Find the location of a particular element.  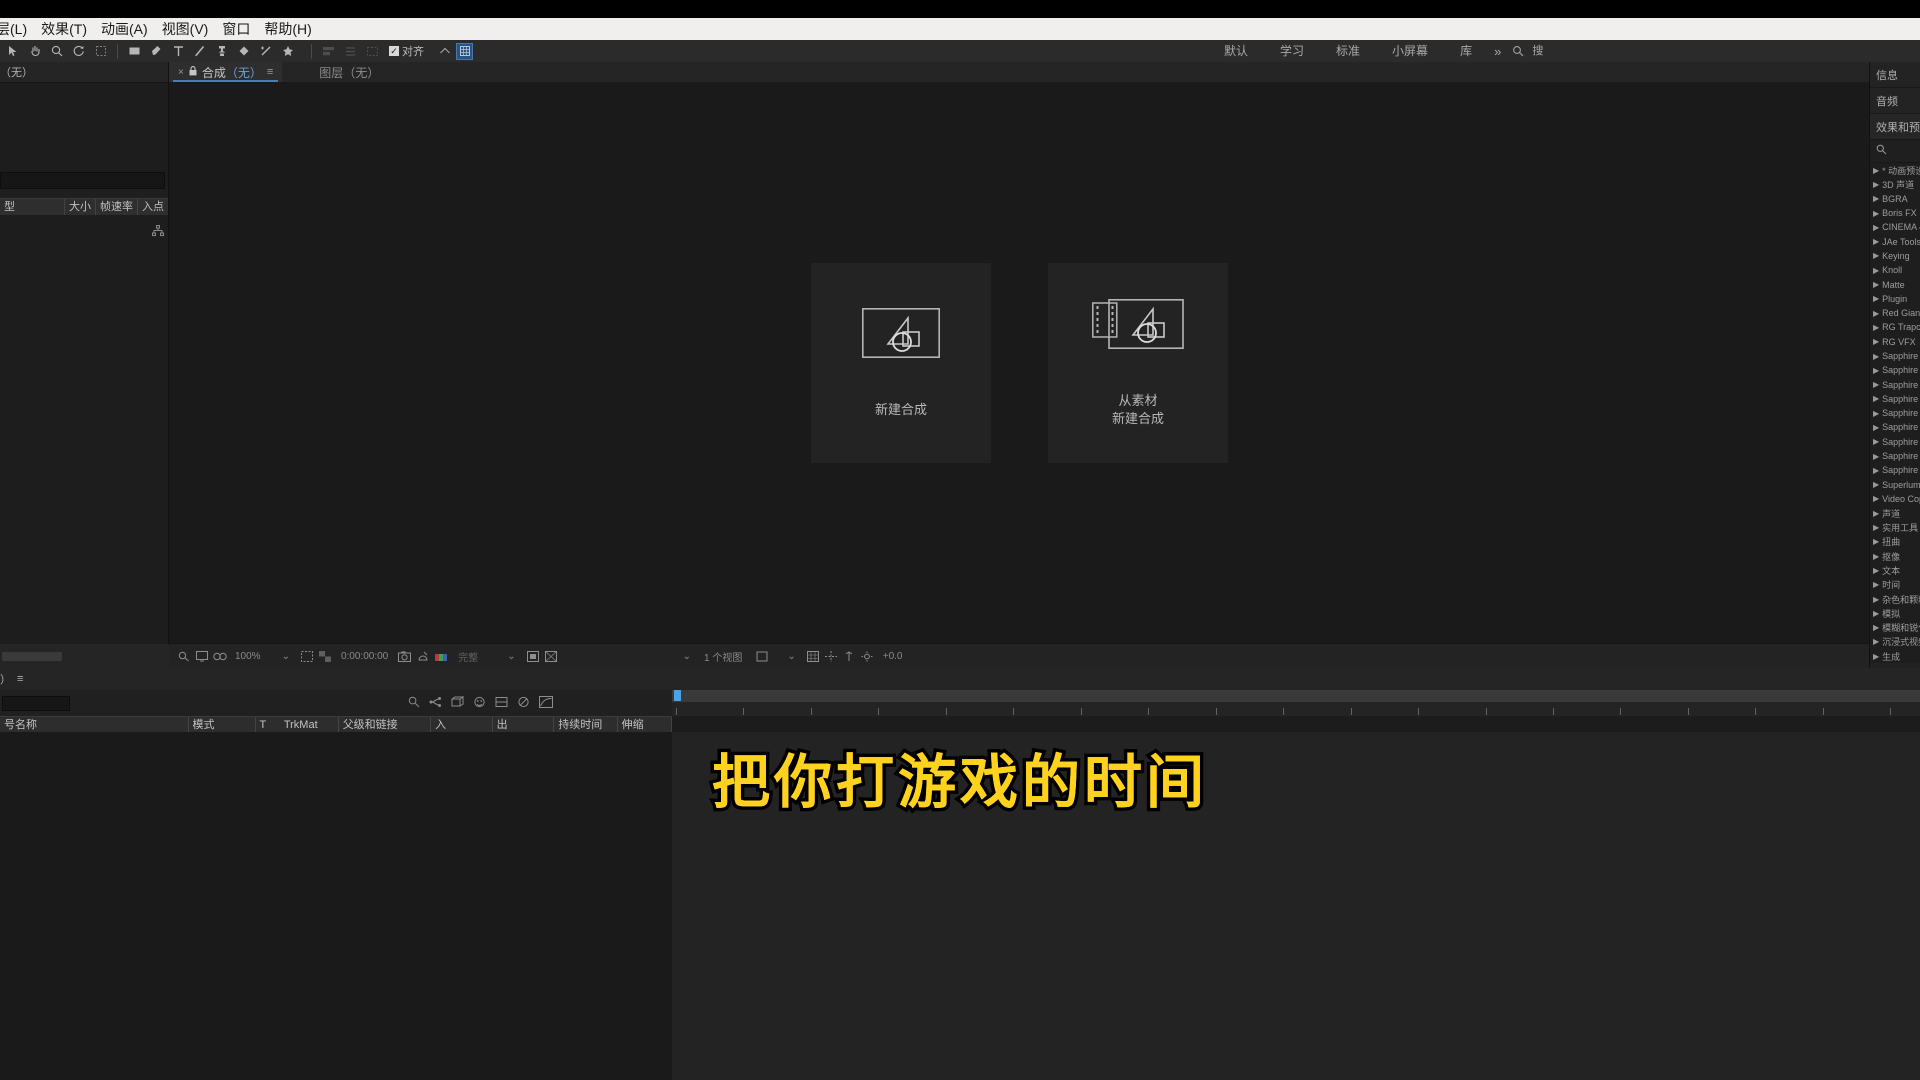

panel-menu-icon: ≡ is located at coordinates (270, 72).